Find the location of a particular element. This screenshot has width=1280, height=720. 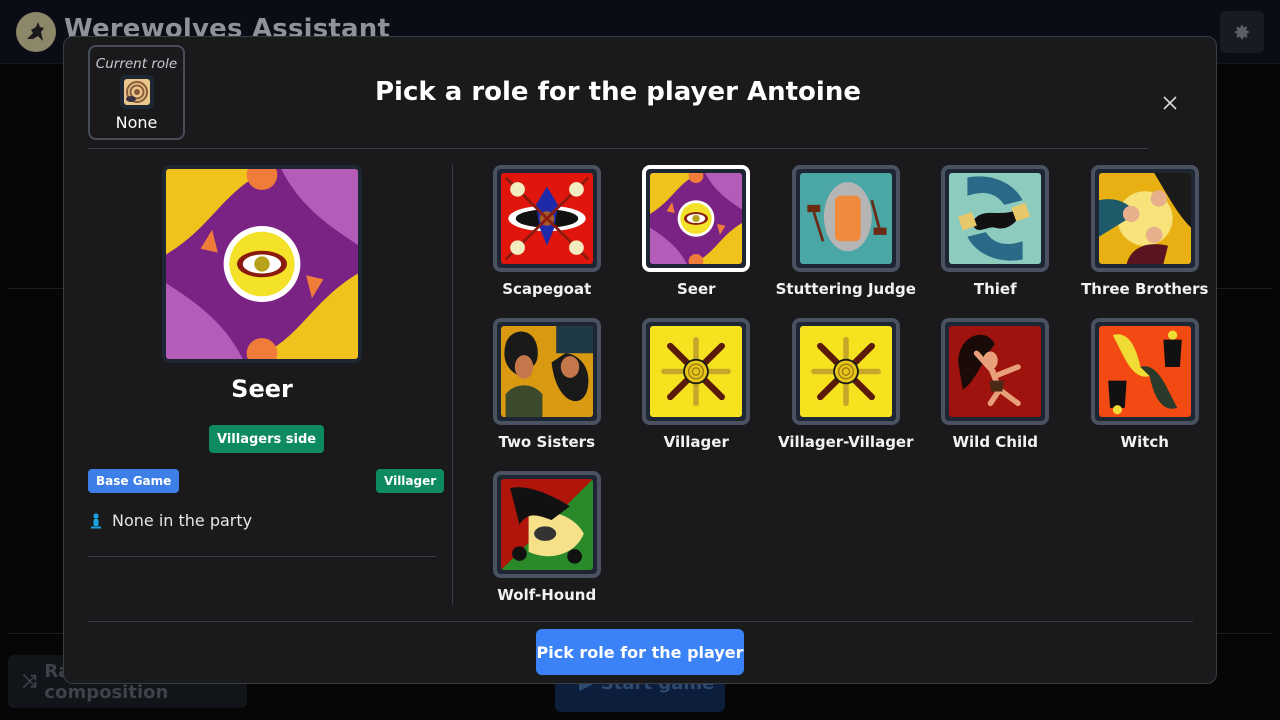

settings-button is located at coordinates (1242, 32).